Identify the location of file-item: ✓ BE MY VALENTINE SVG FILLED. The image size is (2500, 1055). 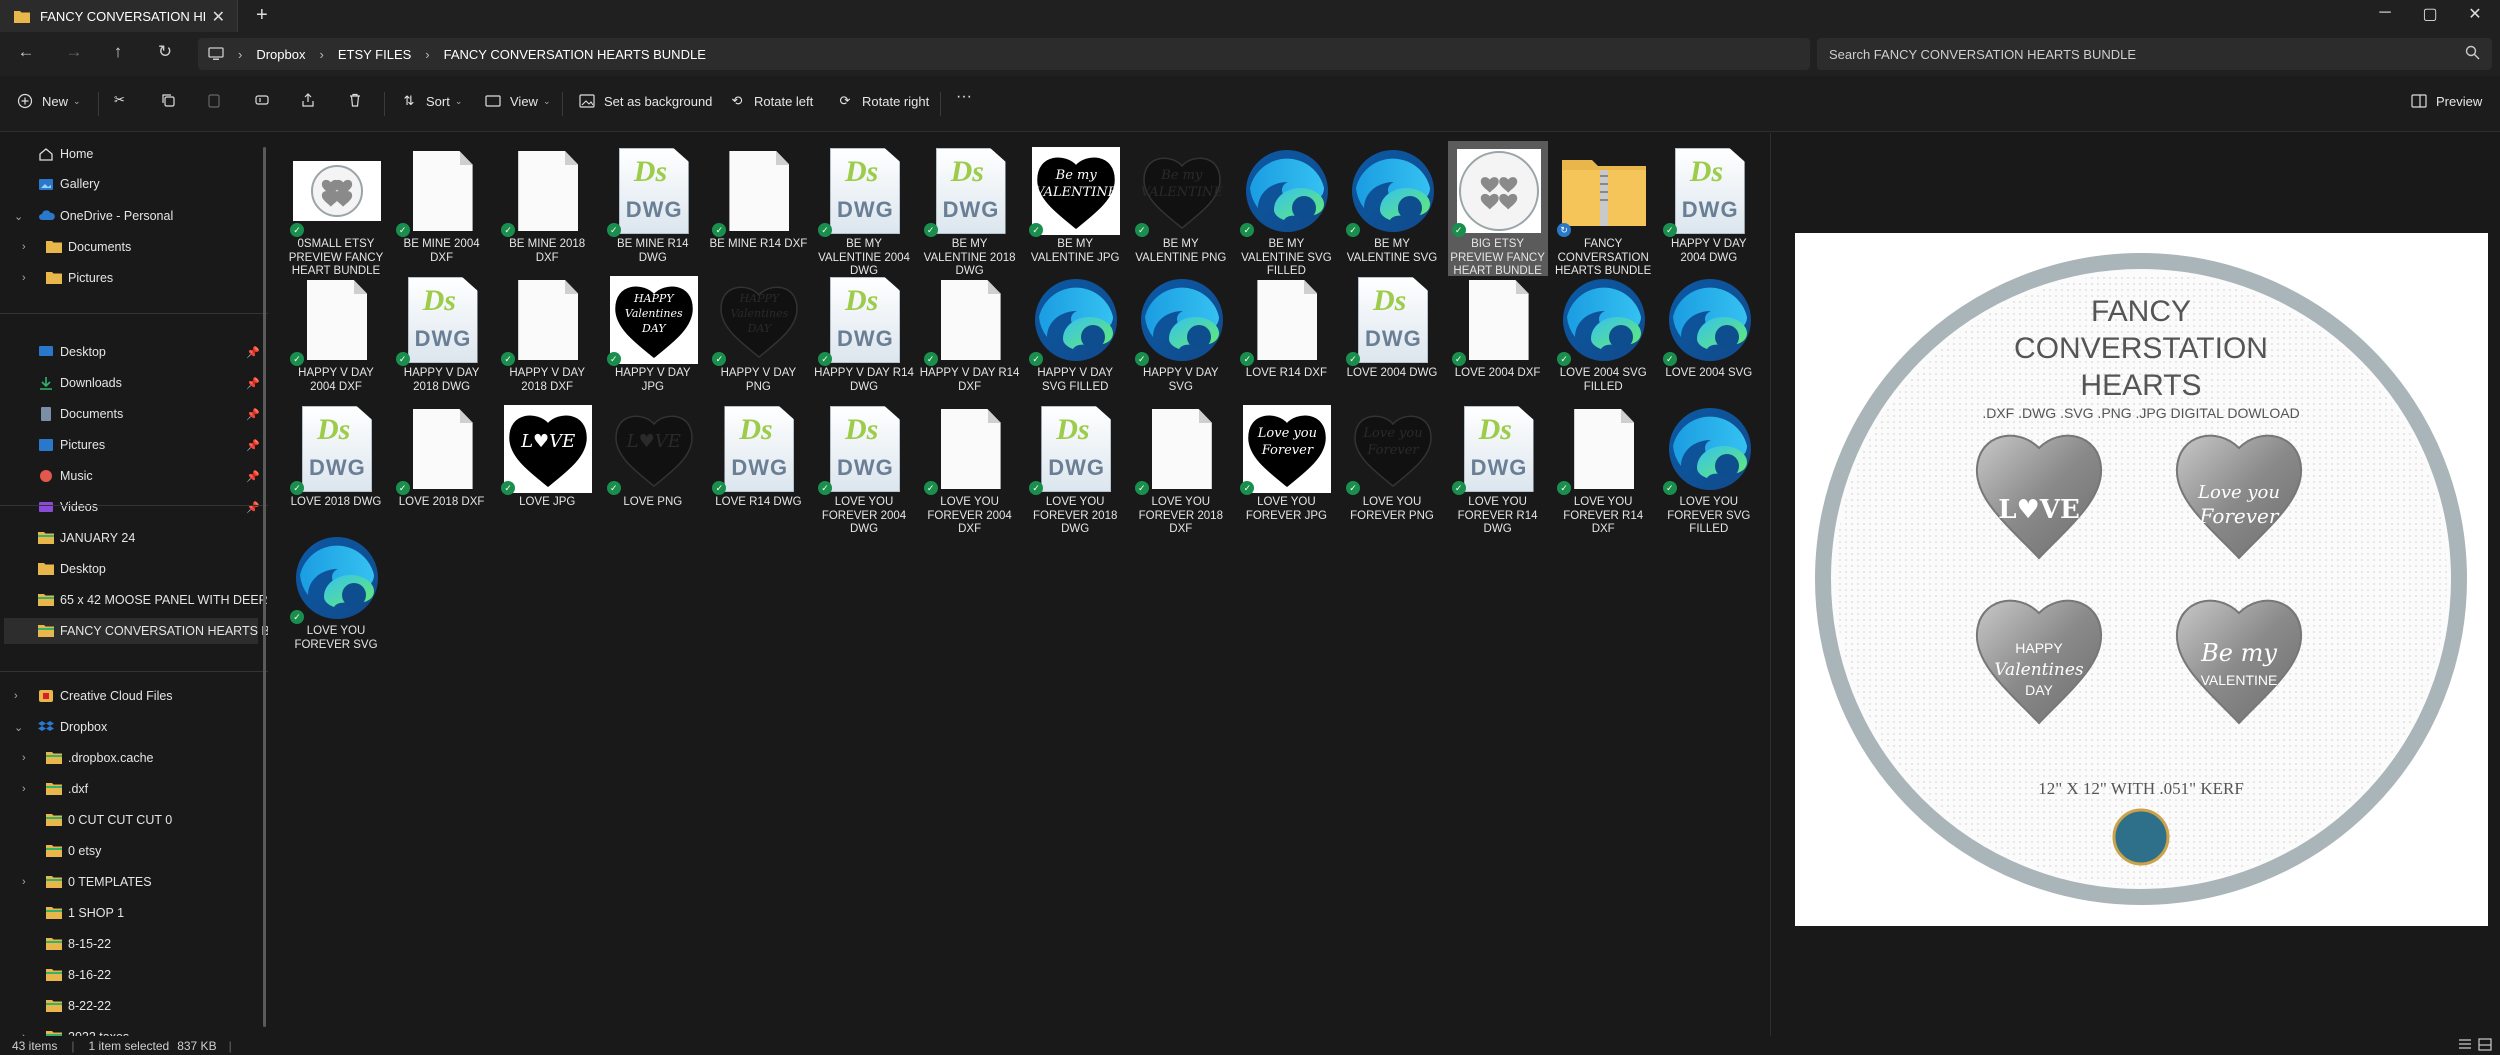
(1286, 209).